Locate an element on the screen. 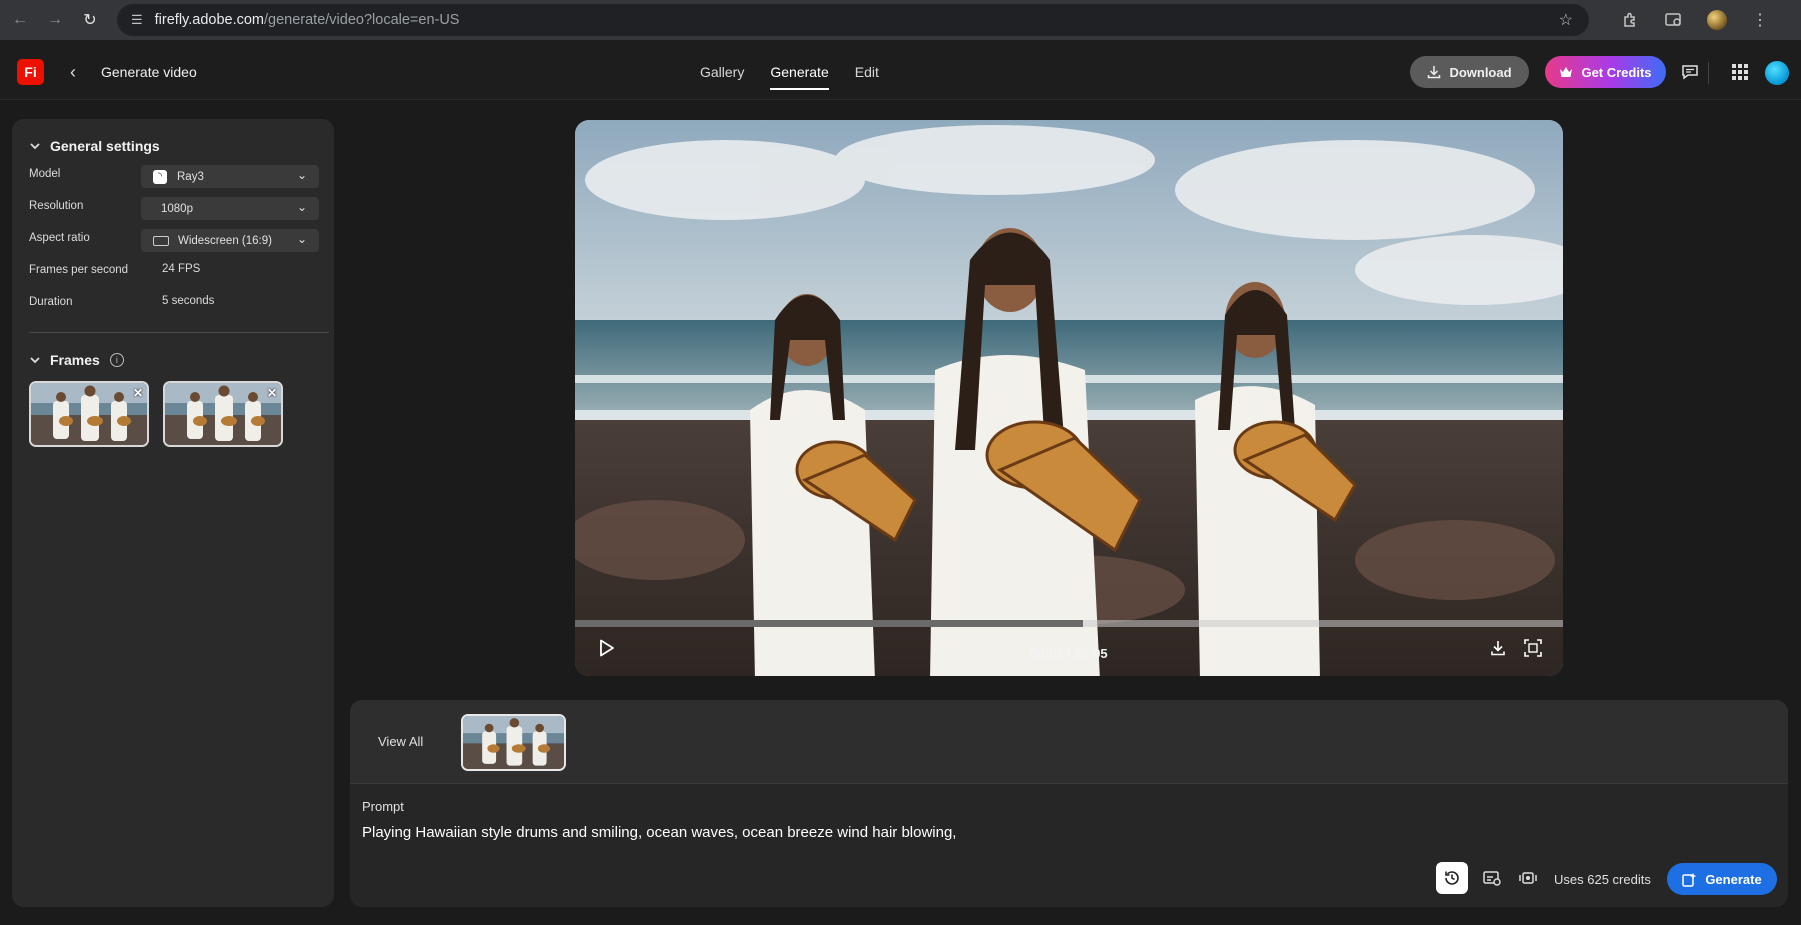 This screenshot has height=925, width=1801. tab-gallery: Gallery is located at coordinates (722, 77).